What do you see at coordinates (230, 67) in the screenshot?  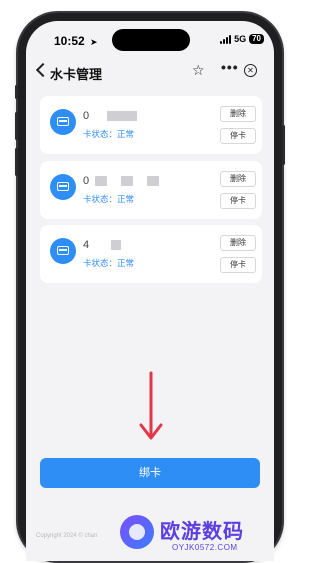 I see `more-icon: •••` at bounding box center [230, 67].